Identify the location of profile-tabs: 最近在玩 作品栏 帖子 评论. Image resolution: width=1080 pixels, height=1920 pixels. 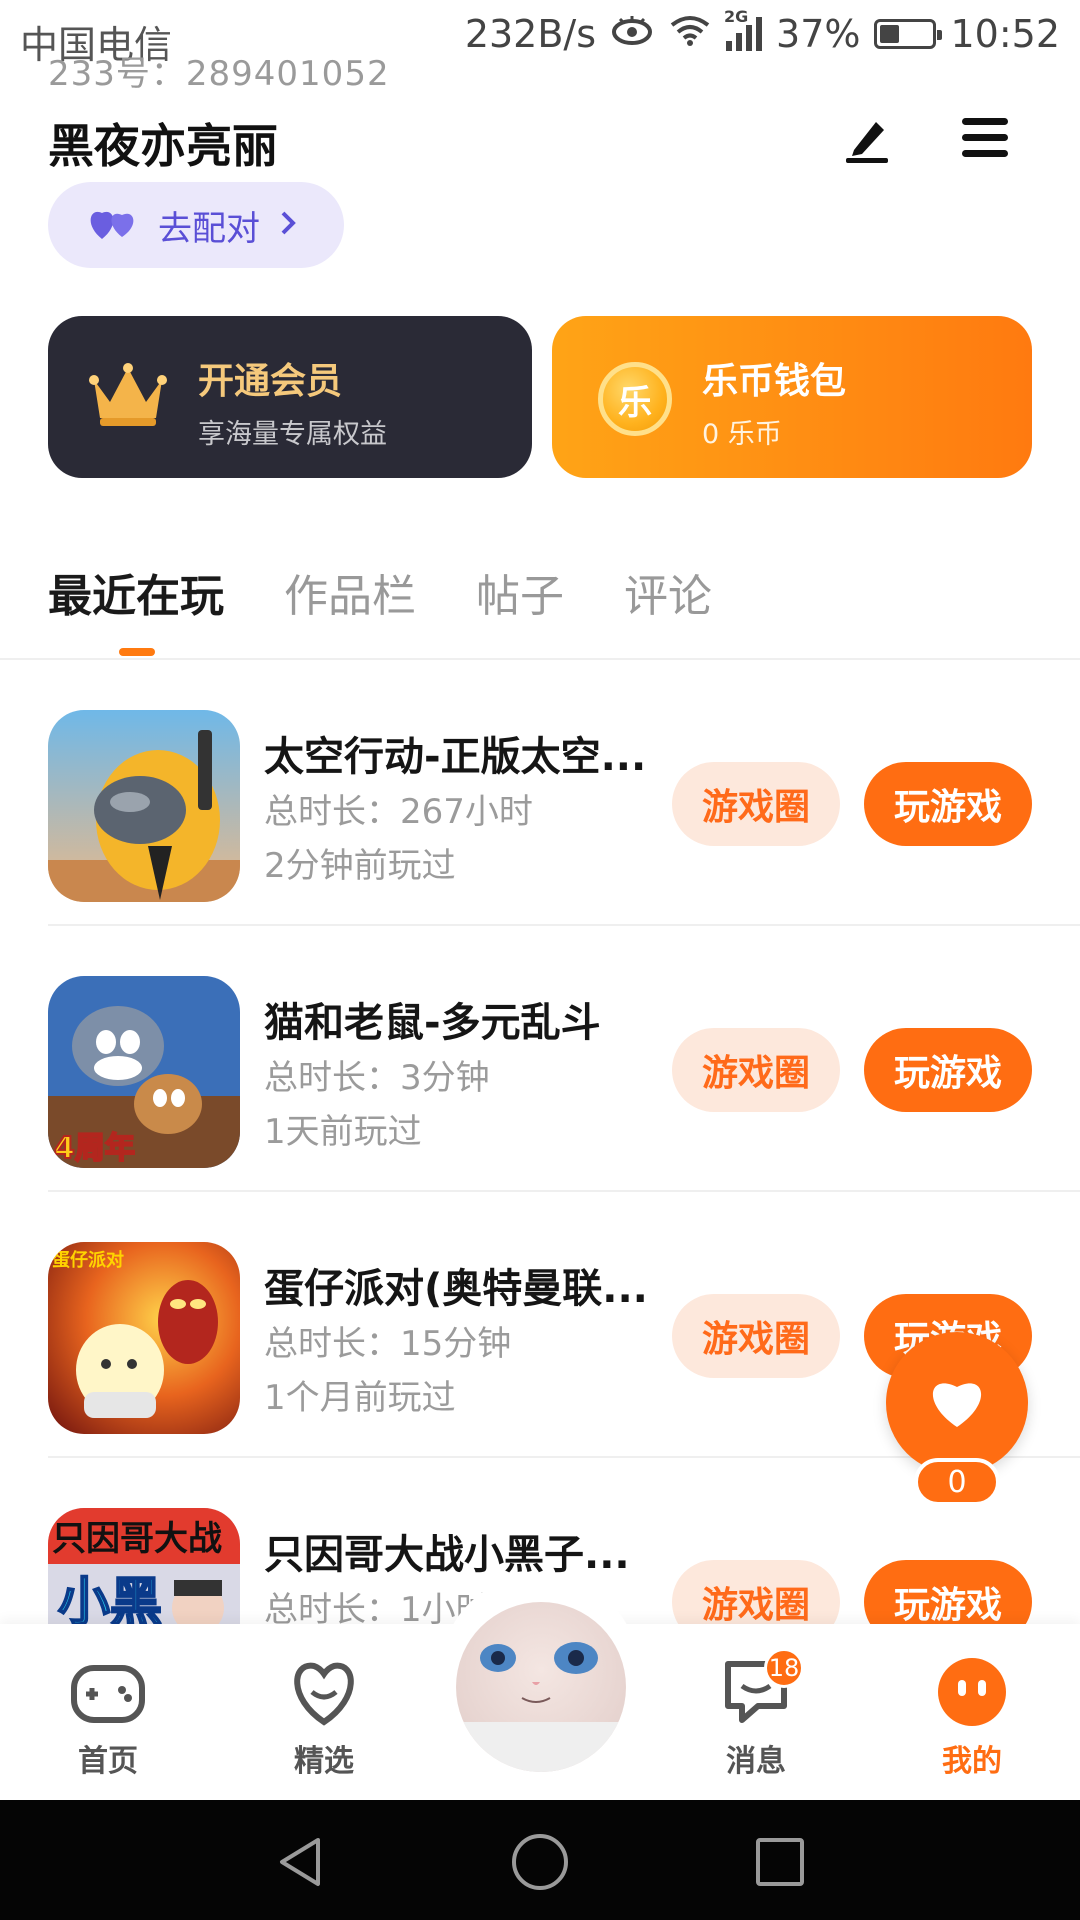
(380, 592).